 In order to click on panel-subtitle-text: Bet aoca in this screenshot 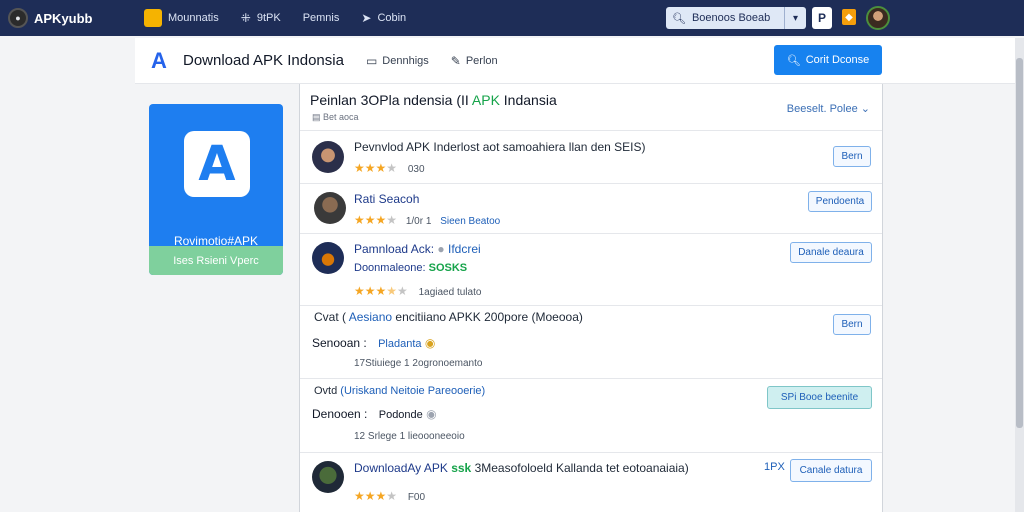, I will do `click(341, 117)`.